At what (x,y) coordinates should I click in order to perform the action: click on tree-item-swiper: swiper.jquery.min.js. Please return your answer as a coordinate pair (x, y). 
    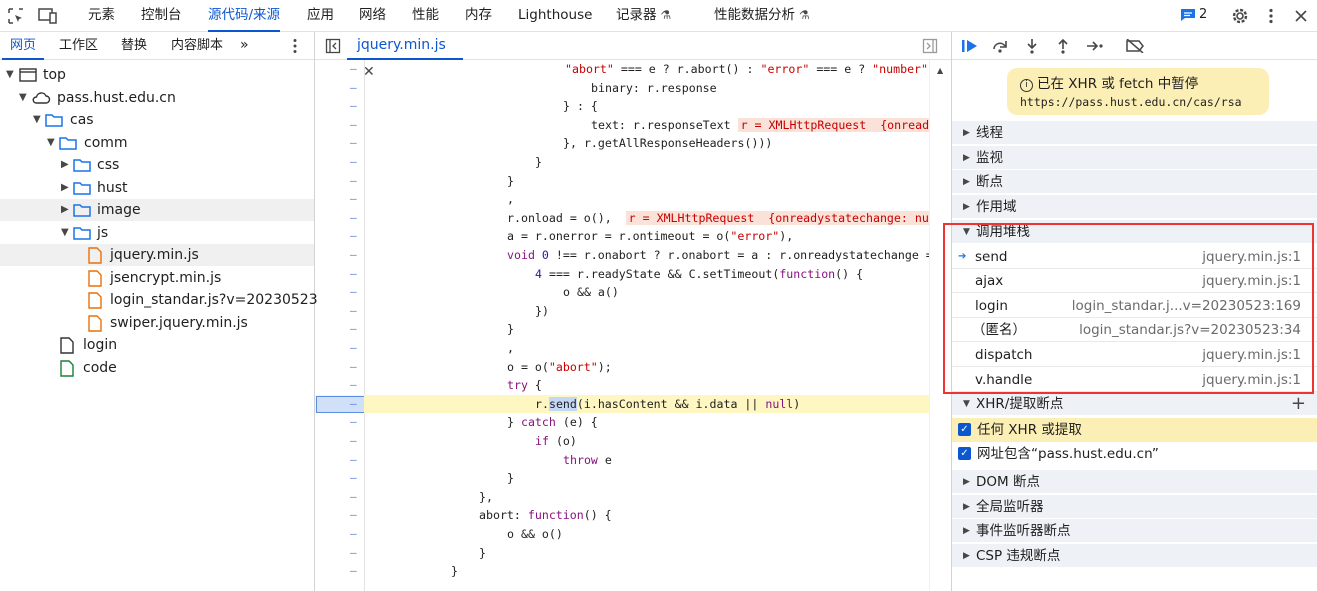
    Looking at the image, I should click on (157, 323).